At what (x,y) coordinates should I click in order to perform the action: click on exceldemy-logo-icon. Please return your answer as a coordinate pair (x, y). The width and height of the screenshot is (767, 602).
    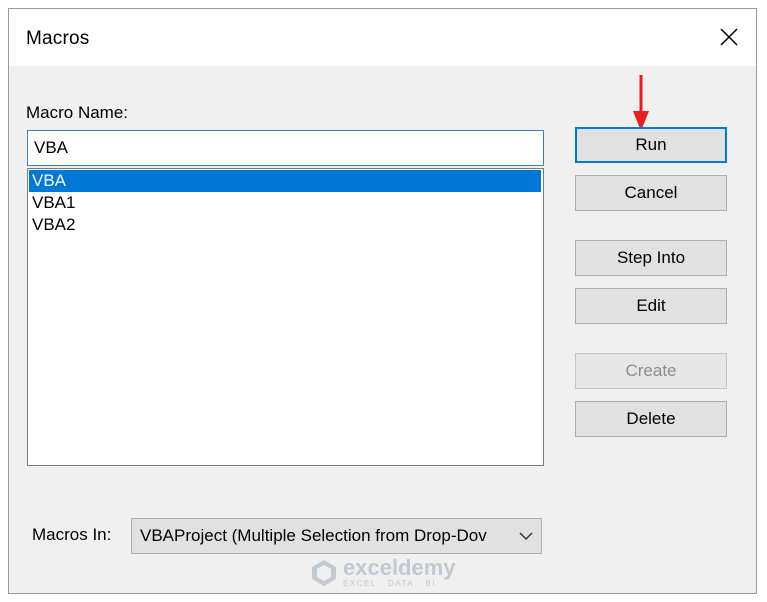
    Looking at the image, I should click on (324, 573).